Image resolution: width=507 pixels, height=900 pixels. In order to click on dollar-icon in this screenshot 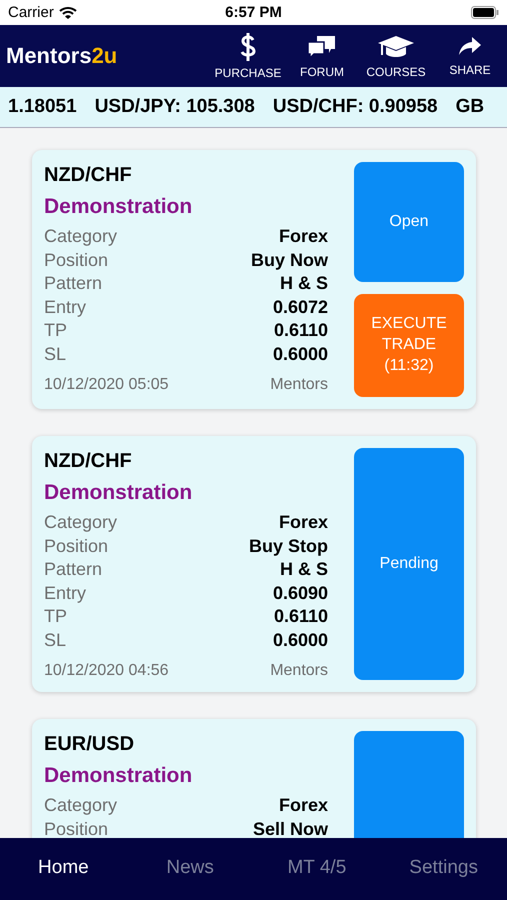, I will do `click(248, 47)`.